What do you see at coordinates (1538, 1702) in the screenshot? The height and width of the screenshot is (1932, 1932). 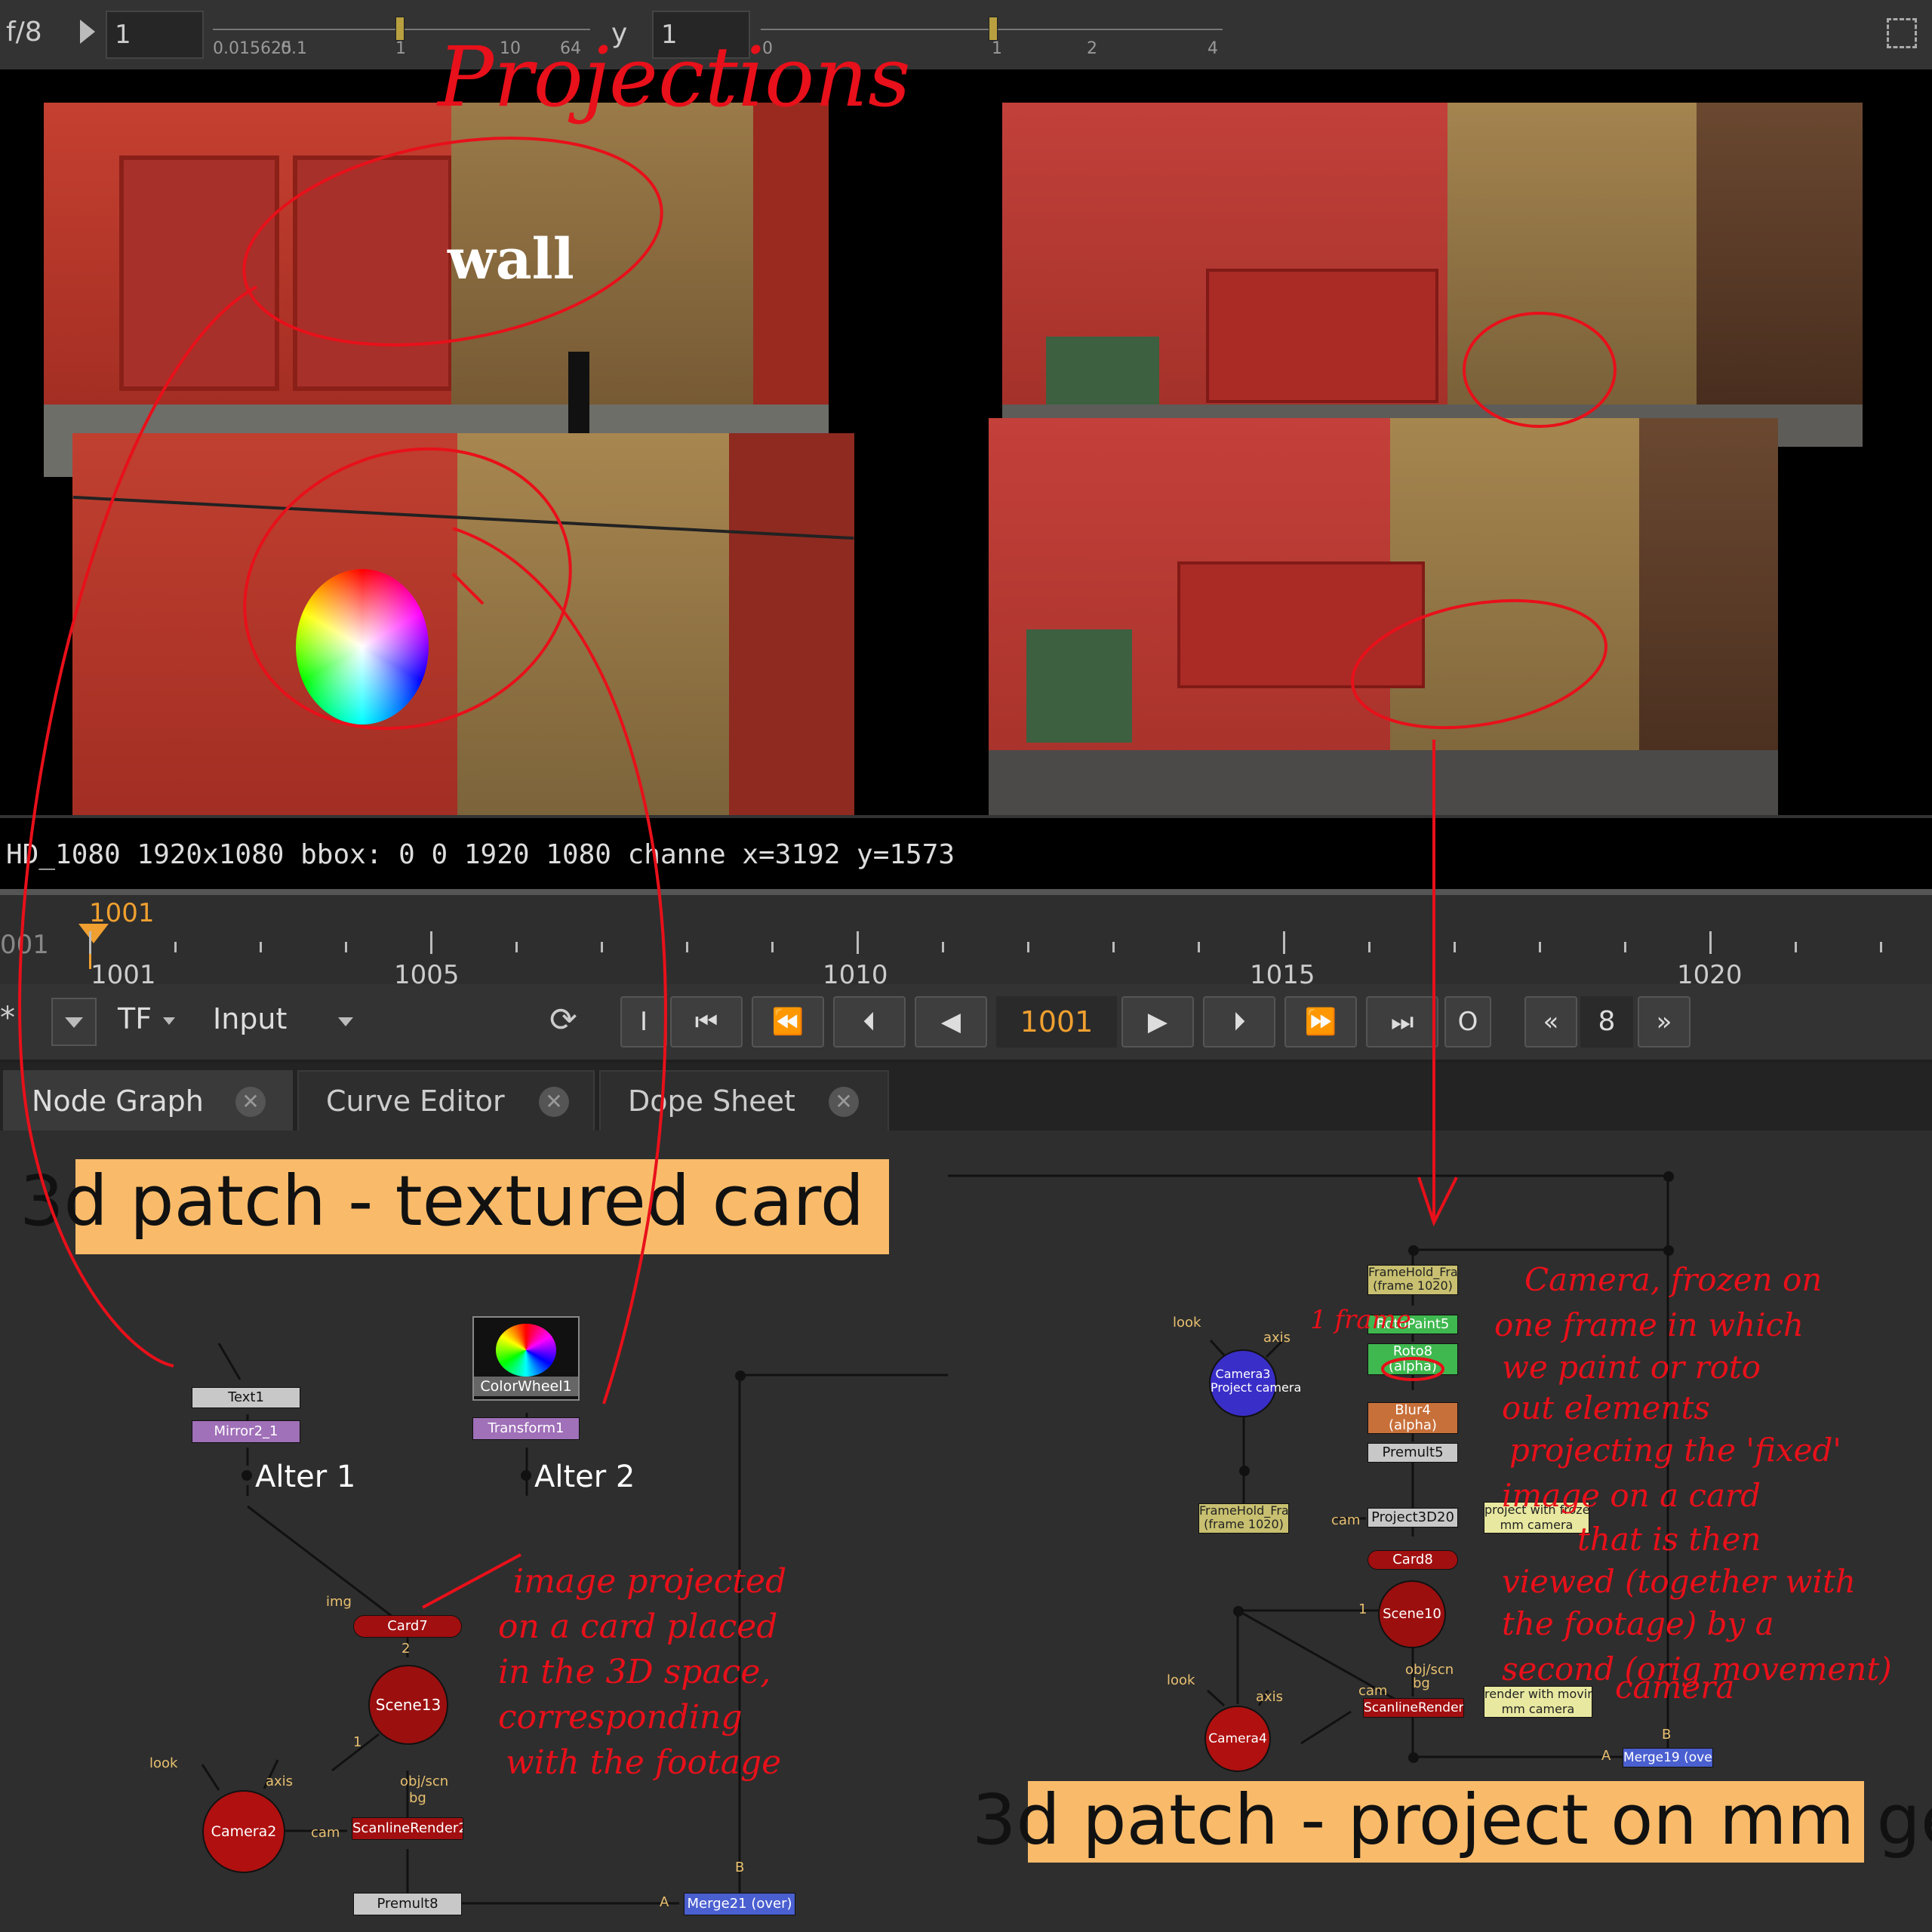 I see `sticky-note-moving-camera: render with moving mm camera` at bounding box center [1538, 1702].